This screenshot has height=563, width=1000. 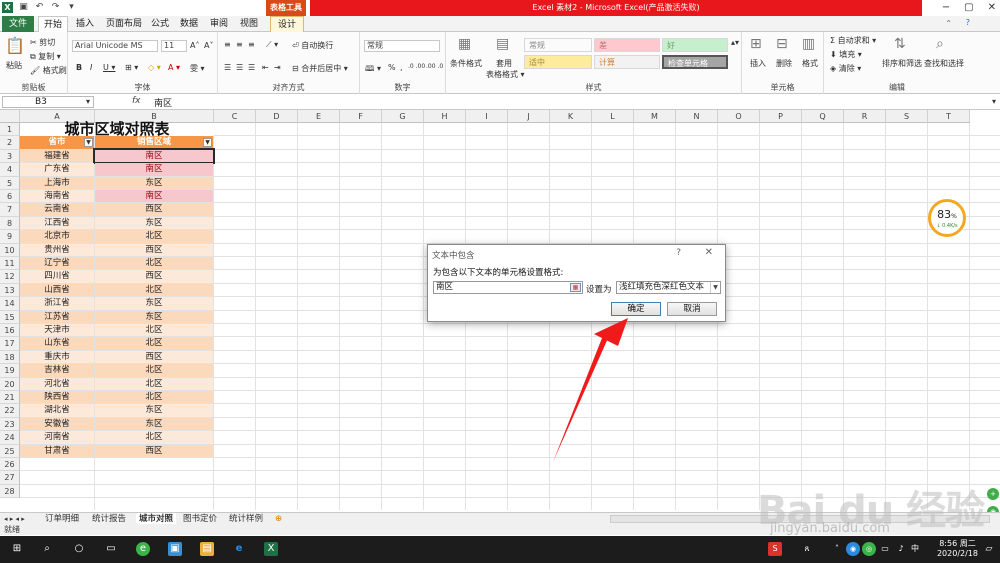 I want to click on row-header: 9, so click(x=10, y=237).